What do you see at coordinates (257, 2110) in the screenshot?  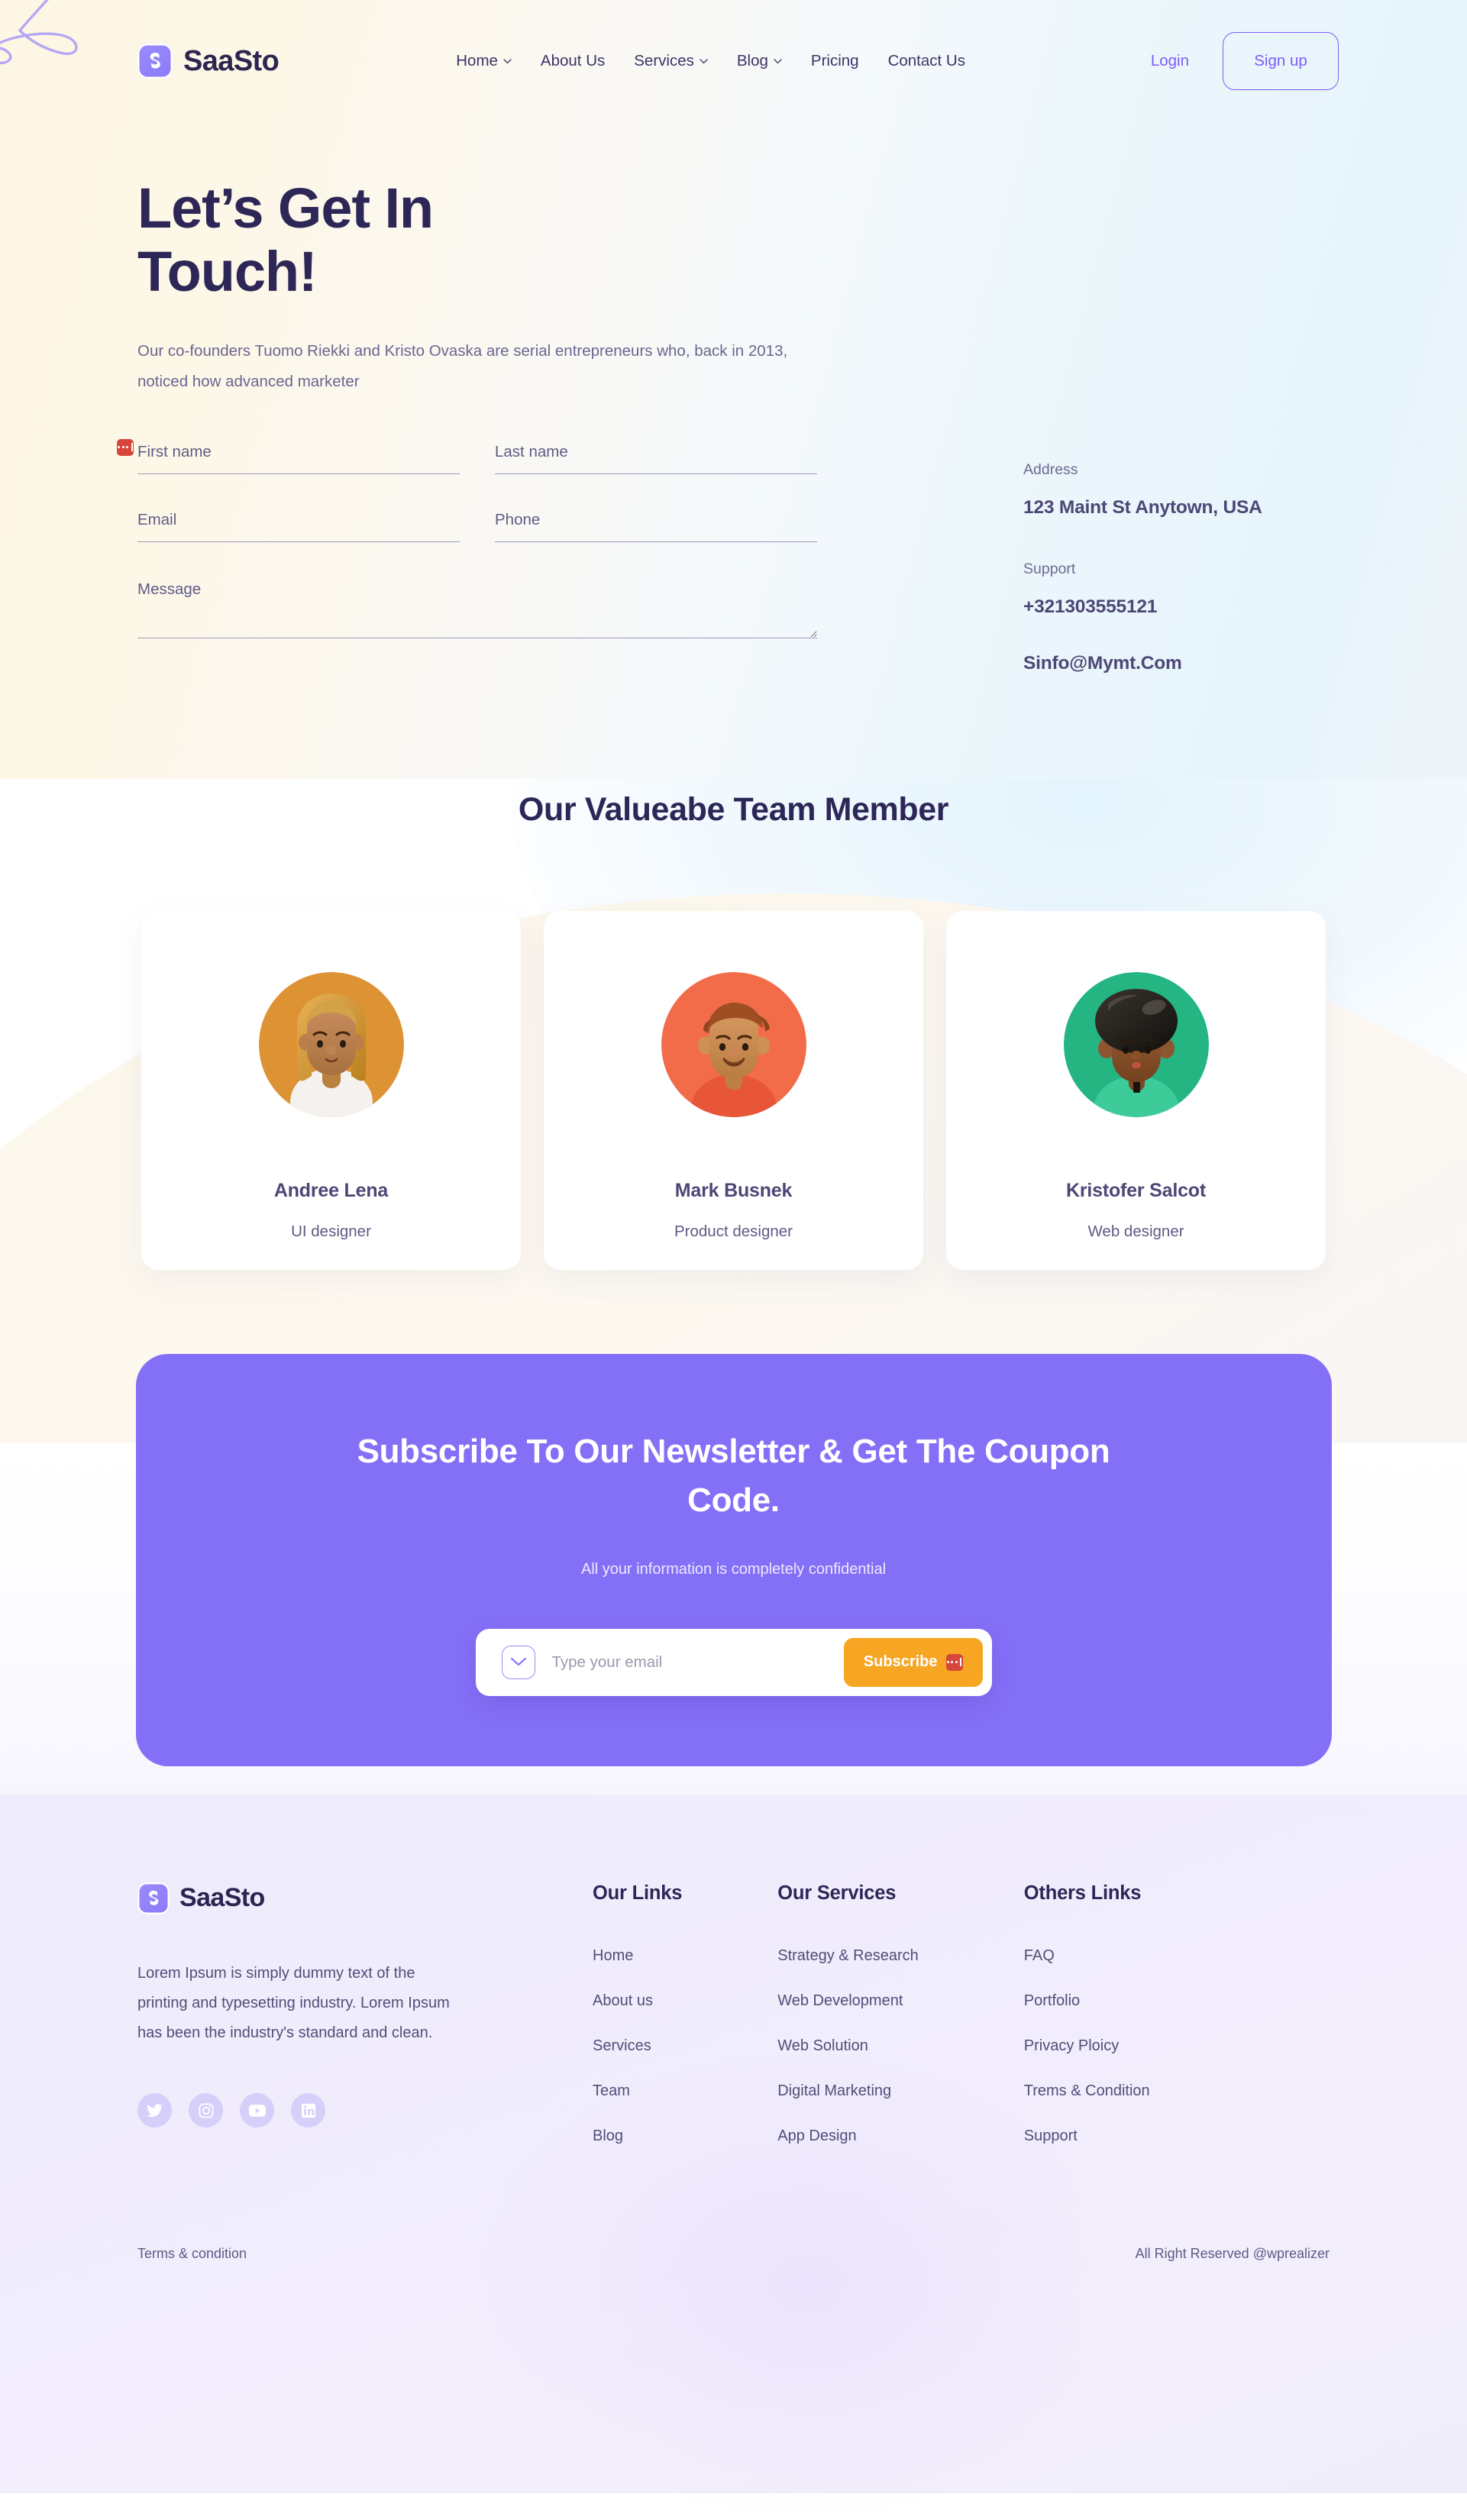 I see `youtube-icon` at bounding box center [257, 2110].